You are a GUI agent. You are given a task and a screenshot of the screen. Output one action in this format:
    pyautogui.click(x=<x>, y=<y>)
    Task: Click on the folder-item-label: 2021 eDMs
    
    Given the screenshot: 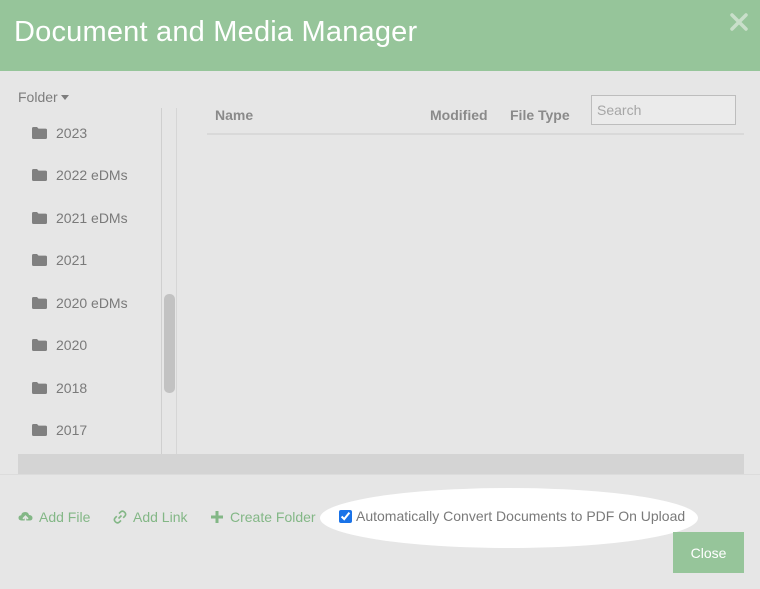 What is the action you would take?
    pyautogui.click(x=92, y=218)
    